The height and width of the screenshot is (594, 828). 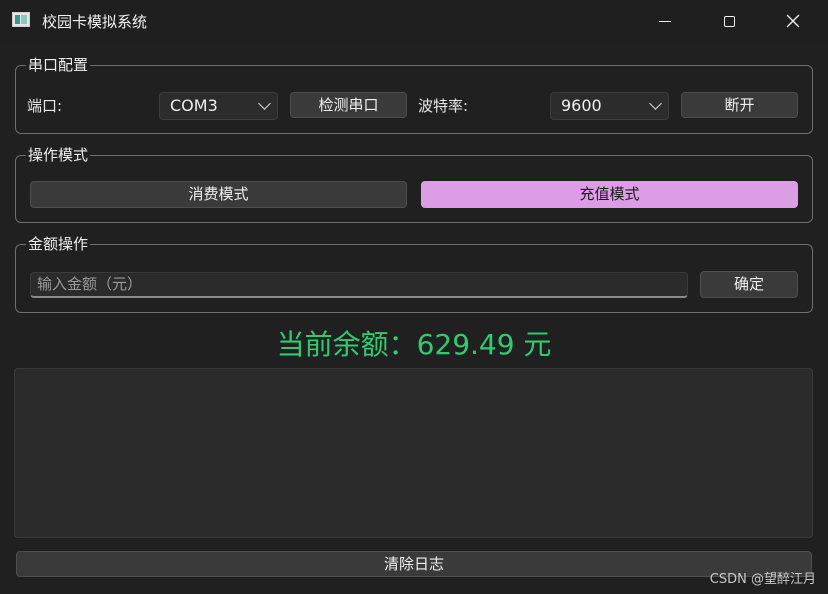 I want to click on close-button, so click(x=793, y=21).